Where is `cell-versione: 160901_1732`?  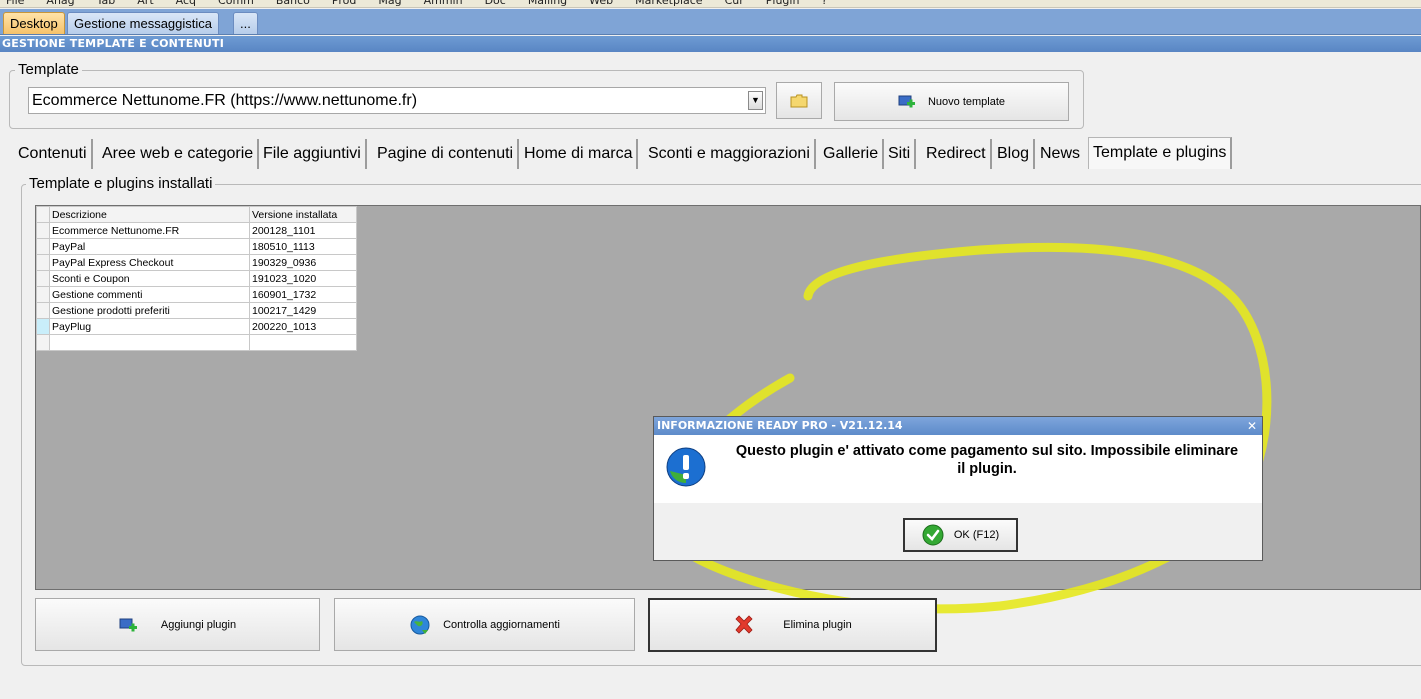 cell-versione: 160901_1732 is located at coordinates (303, 294).